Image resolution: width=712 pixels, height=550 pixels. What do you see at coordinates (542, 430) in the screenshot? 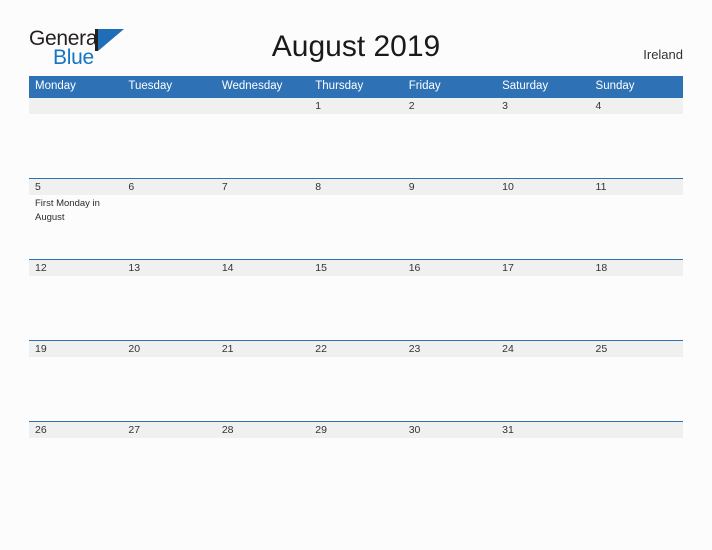
I see `date-number: 31` at bounding box center [542, 430].